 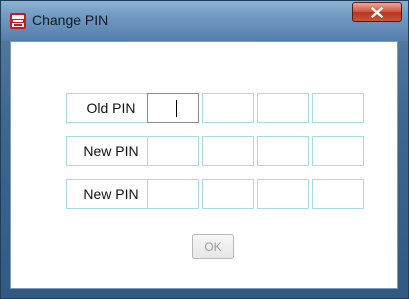 I want to click on close-button, so click(x=377, y=12).